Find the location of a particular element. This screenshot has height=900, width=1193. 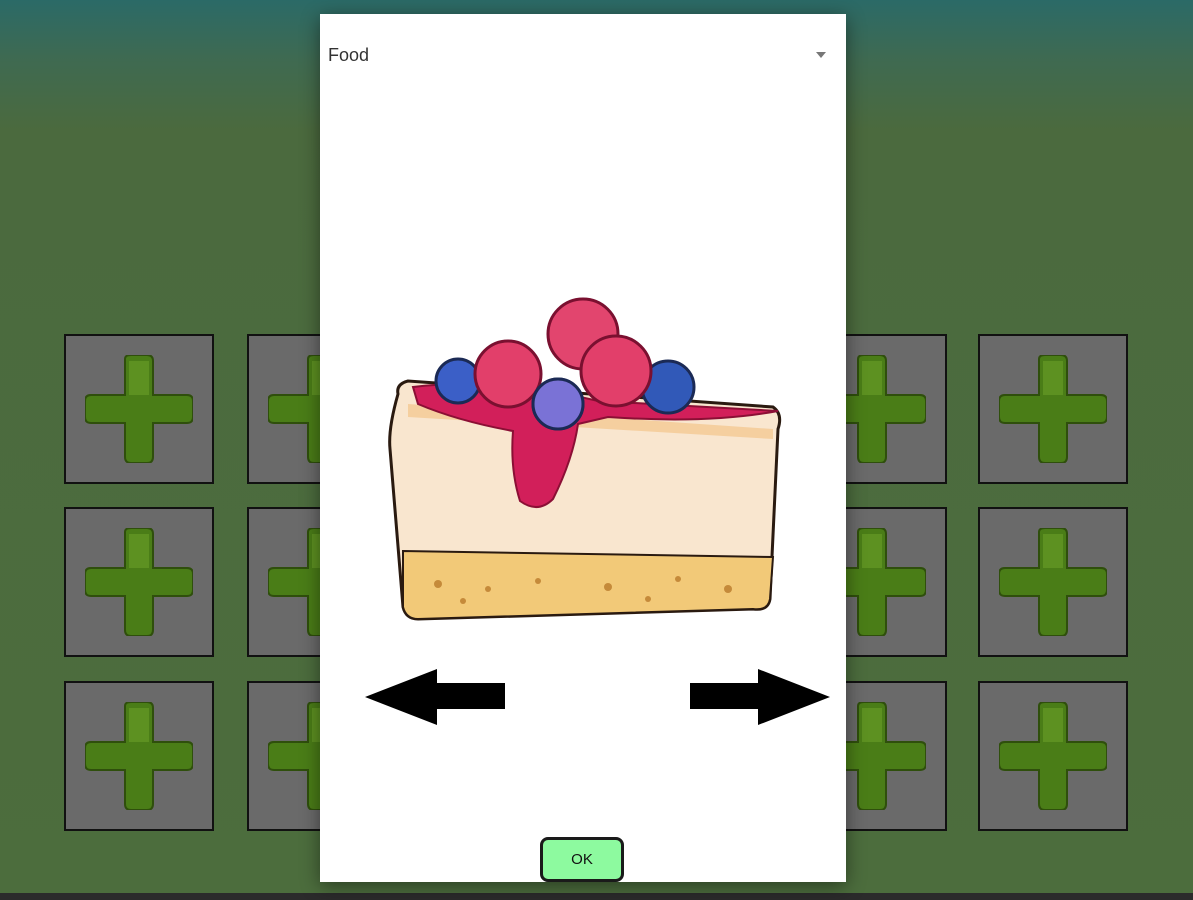

cheesecake-image is located at coordinates (585, 459).